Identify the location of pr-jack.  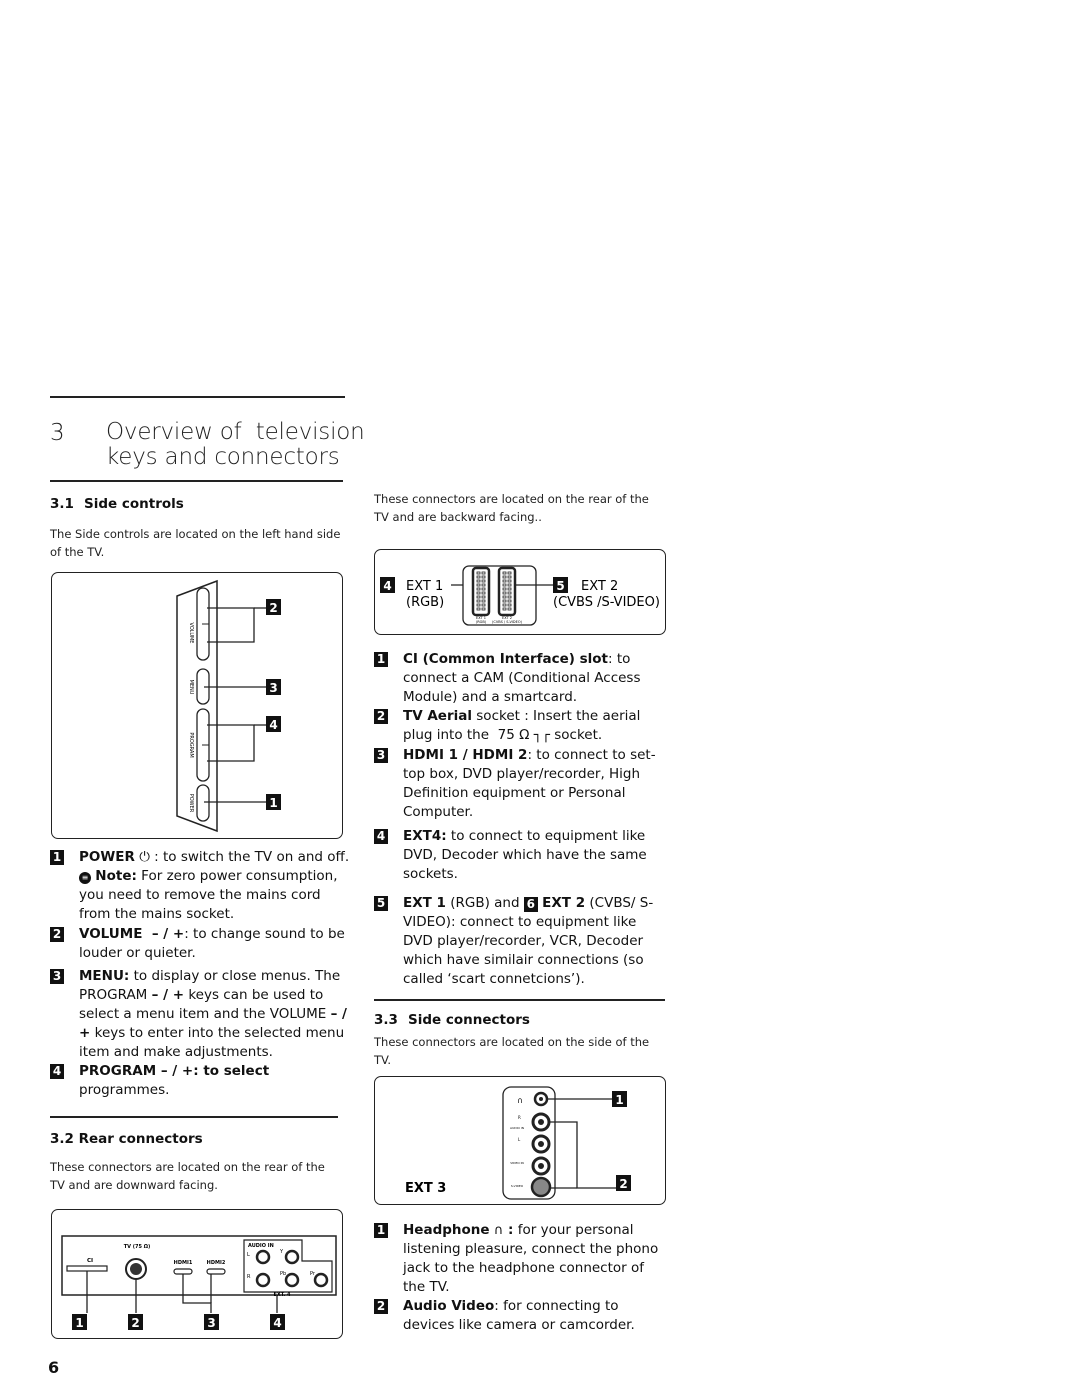
(321, 1280).